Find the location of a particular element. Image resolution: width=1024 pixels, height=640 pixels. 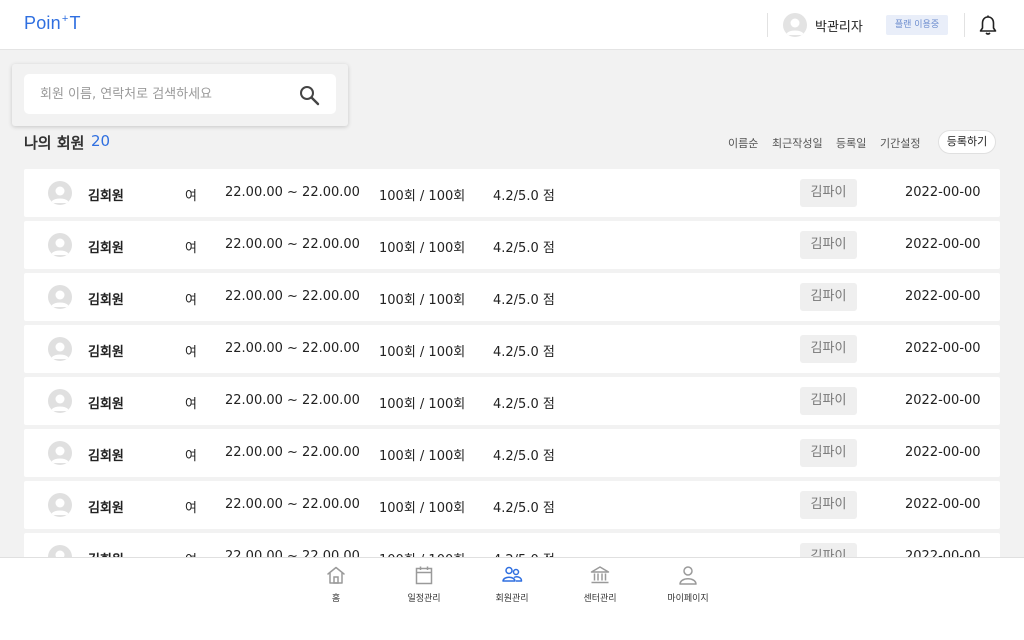

user-name: 박관리자 is located at coordinates (839, 25).